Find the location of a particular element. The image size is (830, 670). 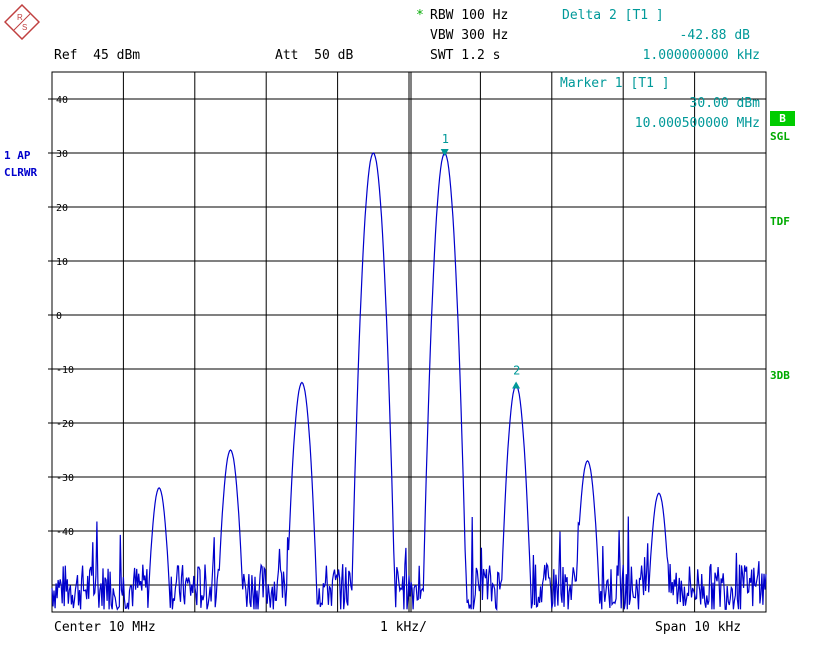

vbw-label: VBW 300 Hz is located at coordinates (469, 35).